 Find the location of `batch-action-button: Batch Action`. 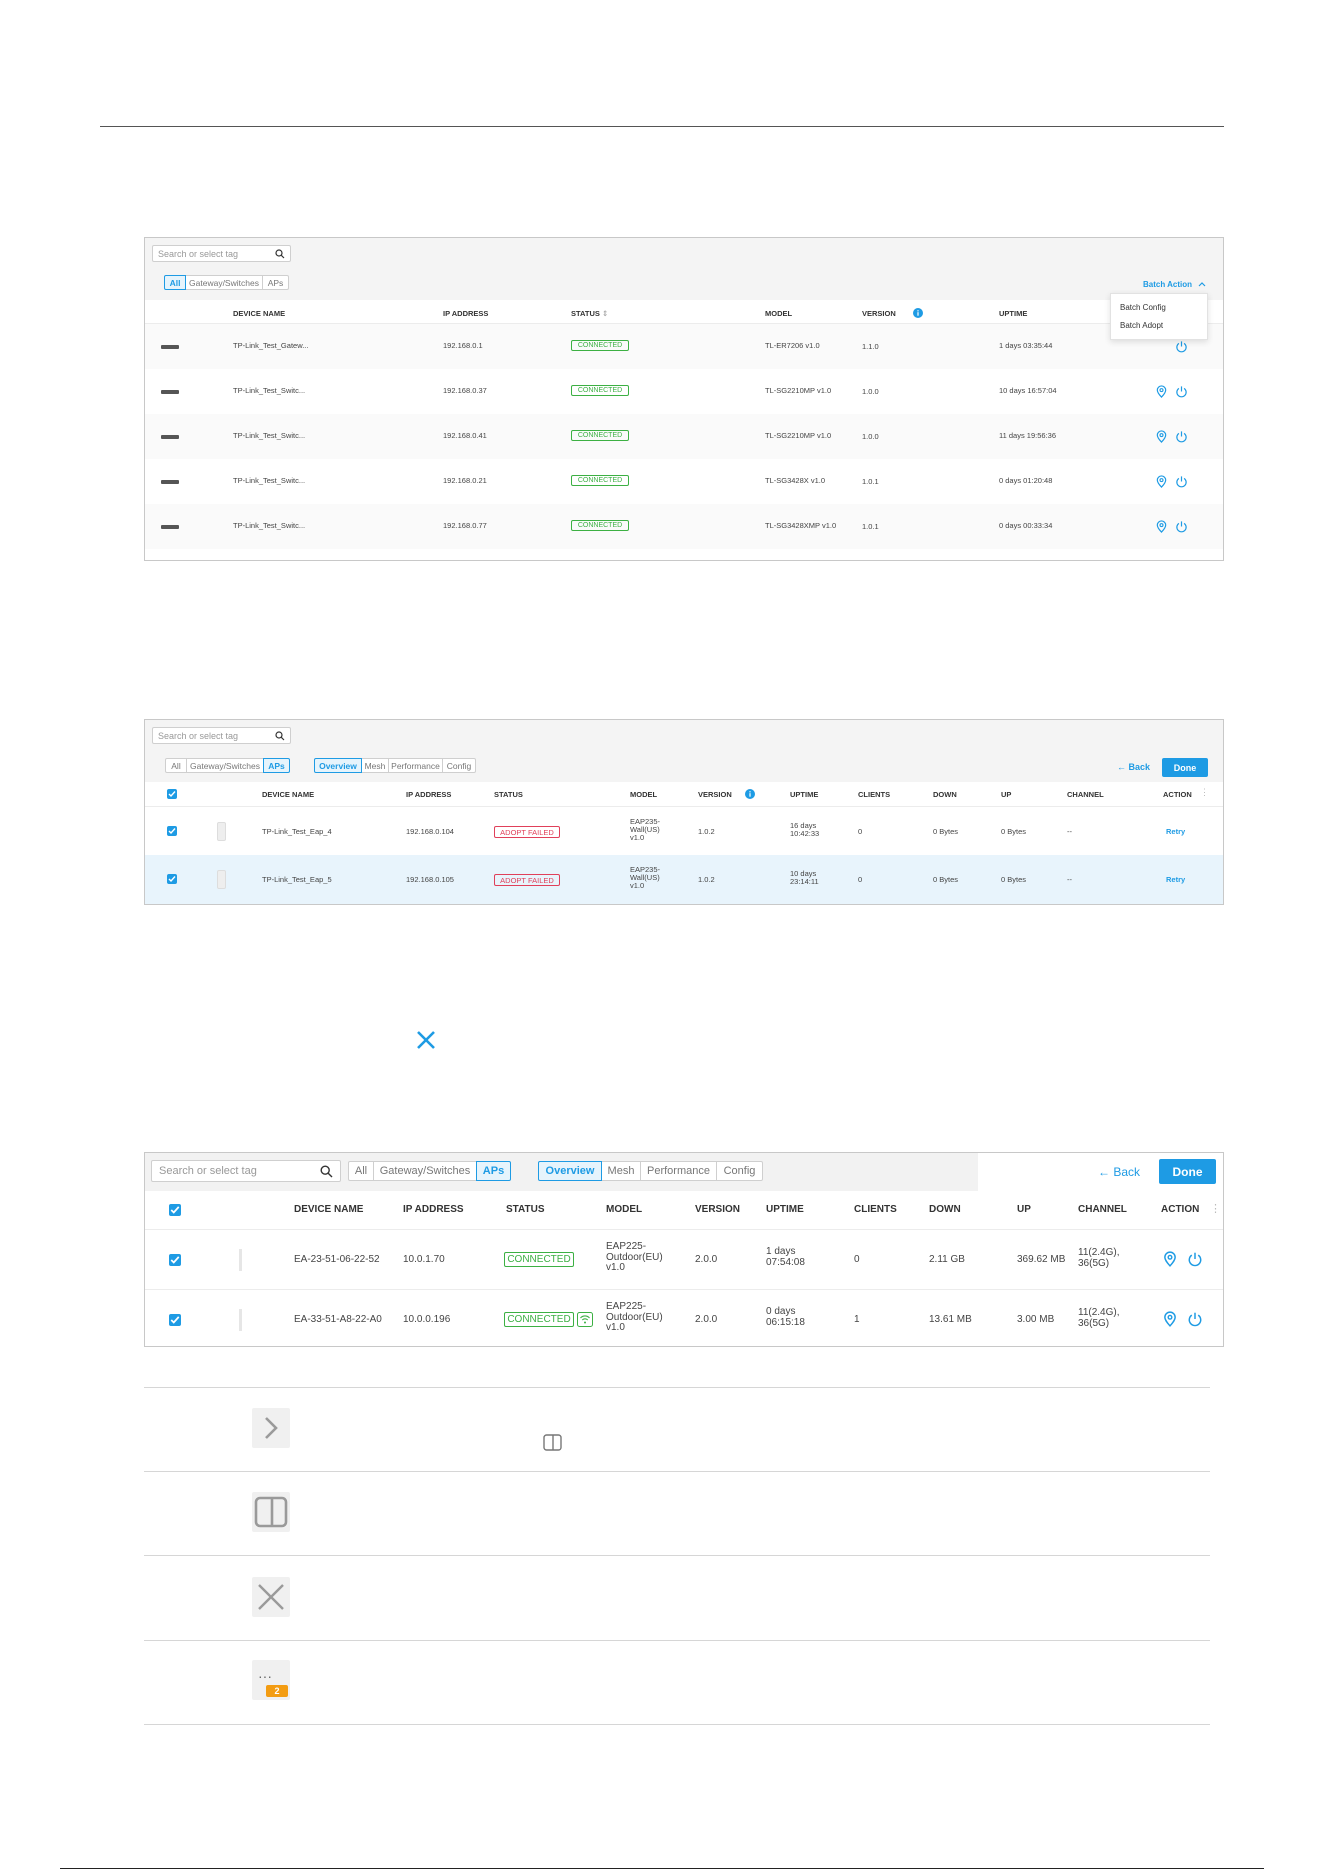

batch-action-button: Batch Action is located at coordinates (1174, 284).